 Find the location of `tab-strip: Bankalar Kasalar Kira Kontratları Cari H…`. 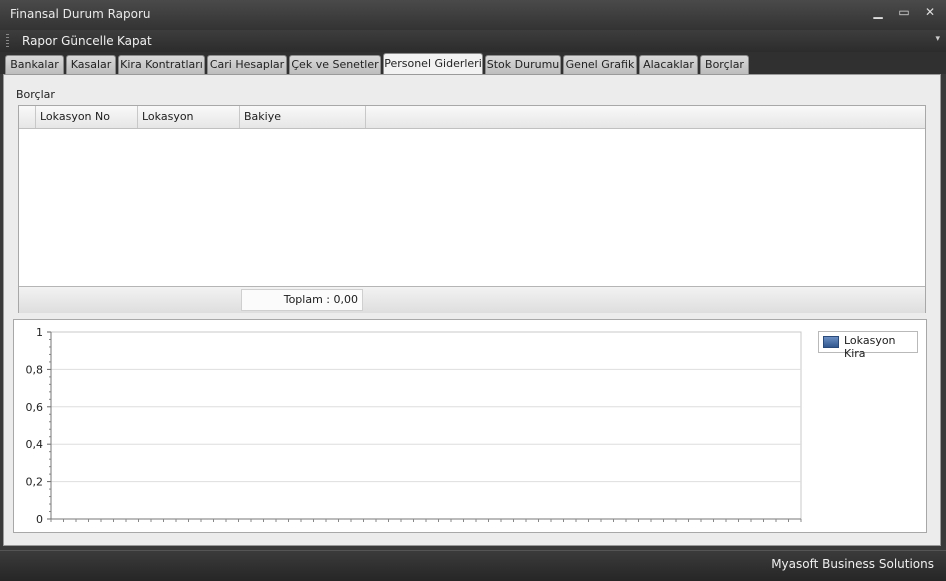

tab-strip: Bankalar Kasalar Kira Kontratları Cari H… is located at coordinates (473, 63).